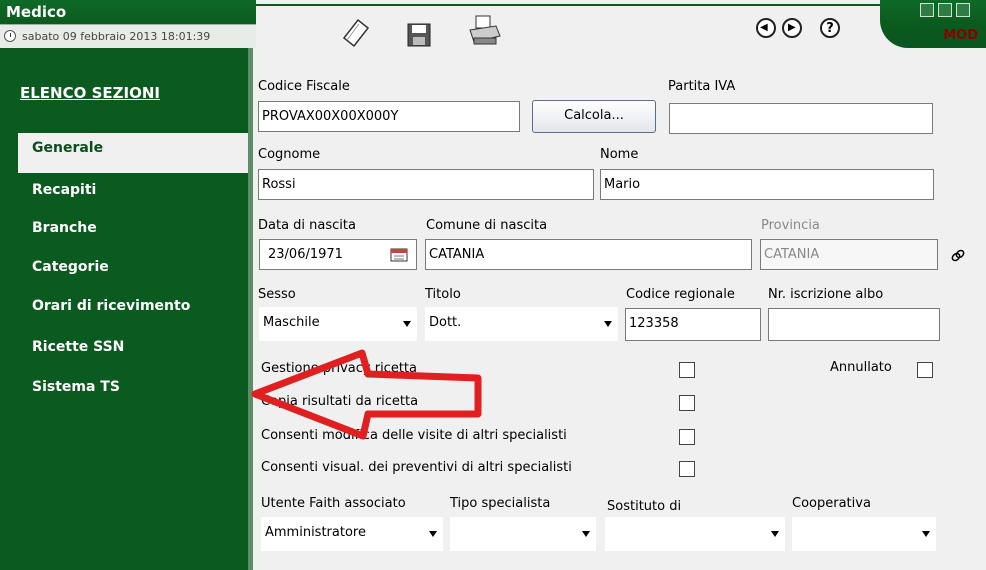 This screenshot has width=986, height=570. Describe the element at coordinates (861, 367) in the screenshot. I see `annullato-label: Annullato` at that location.